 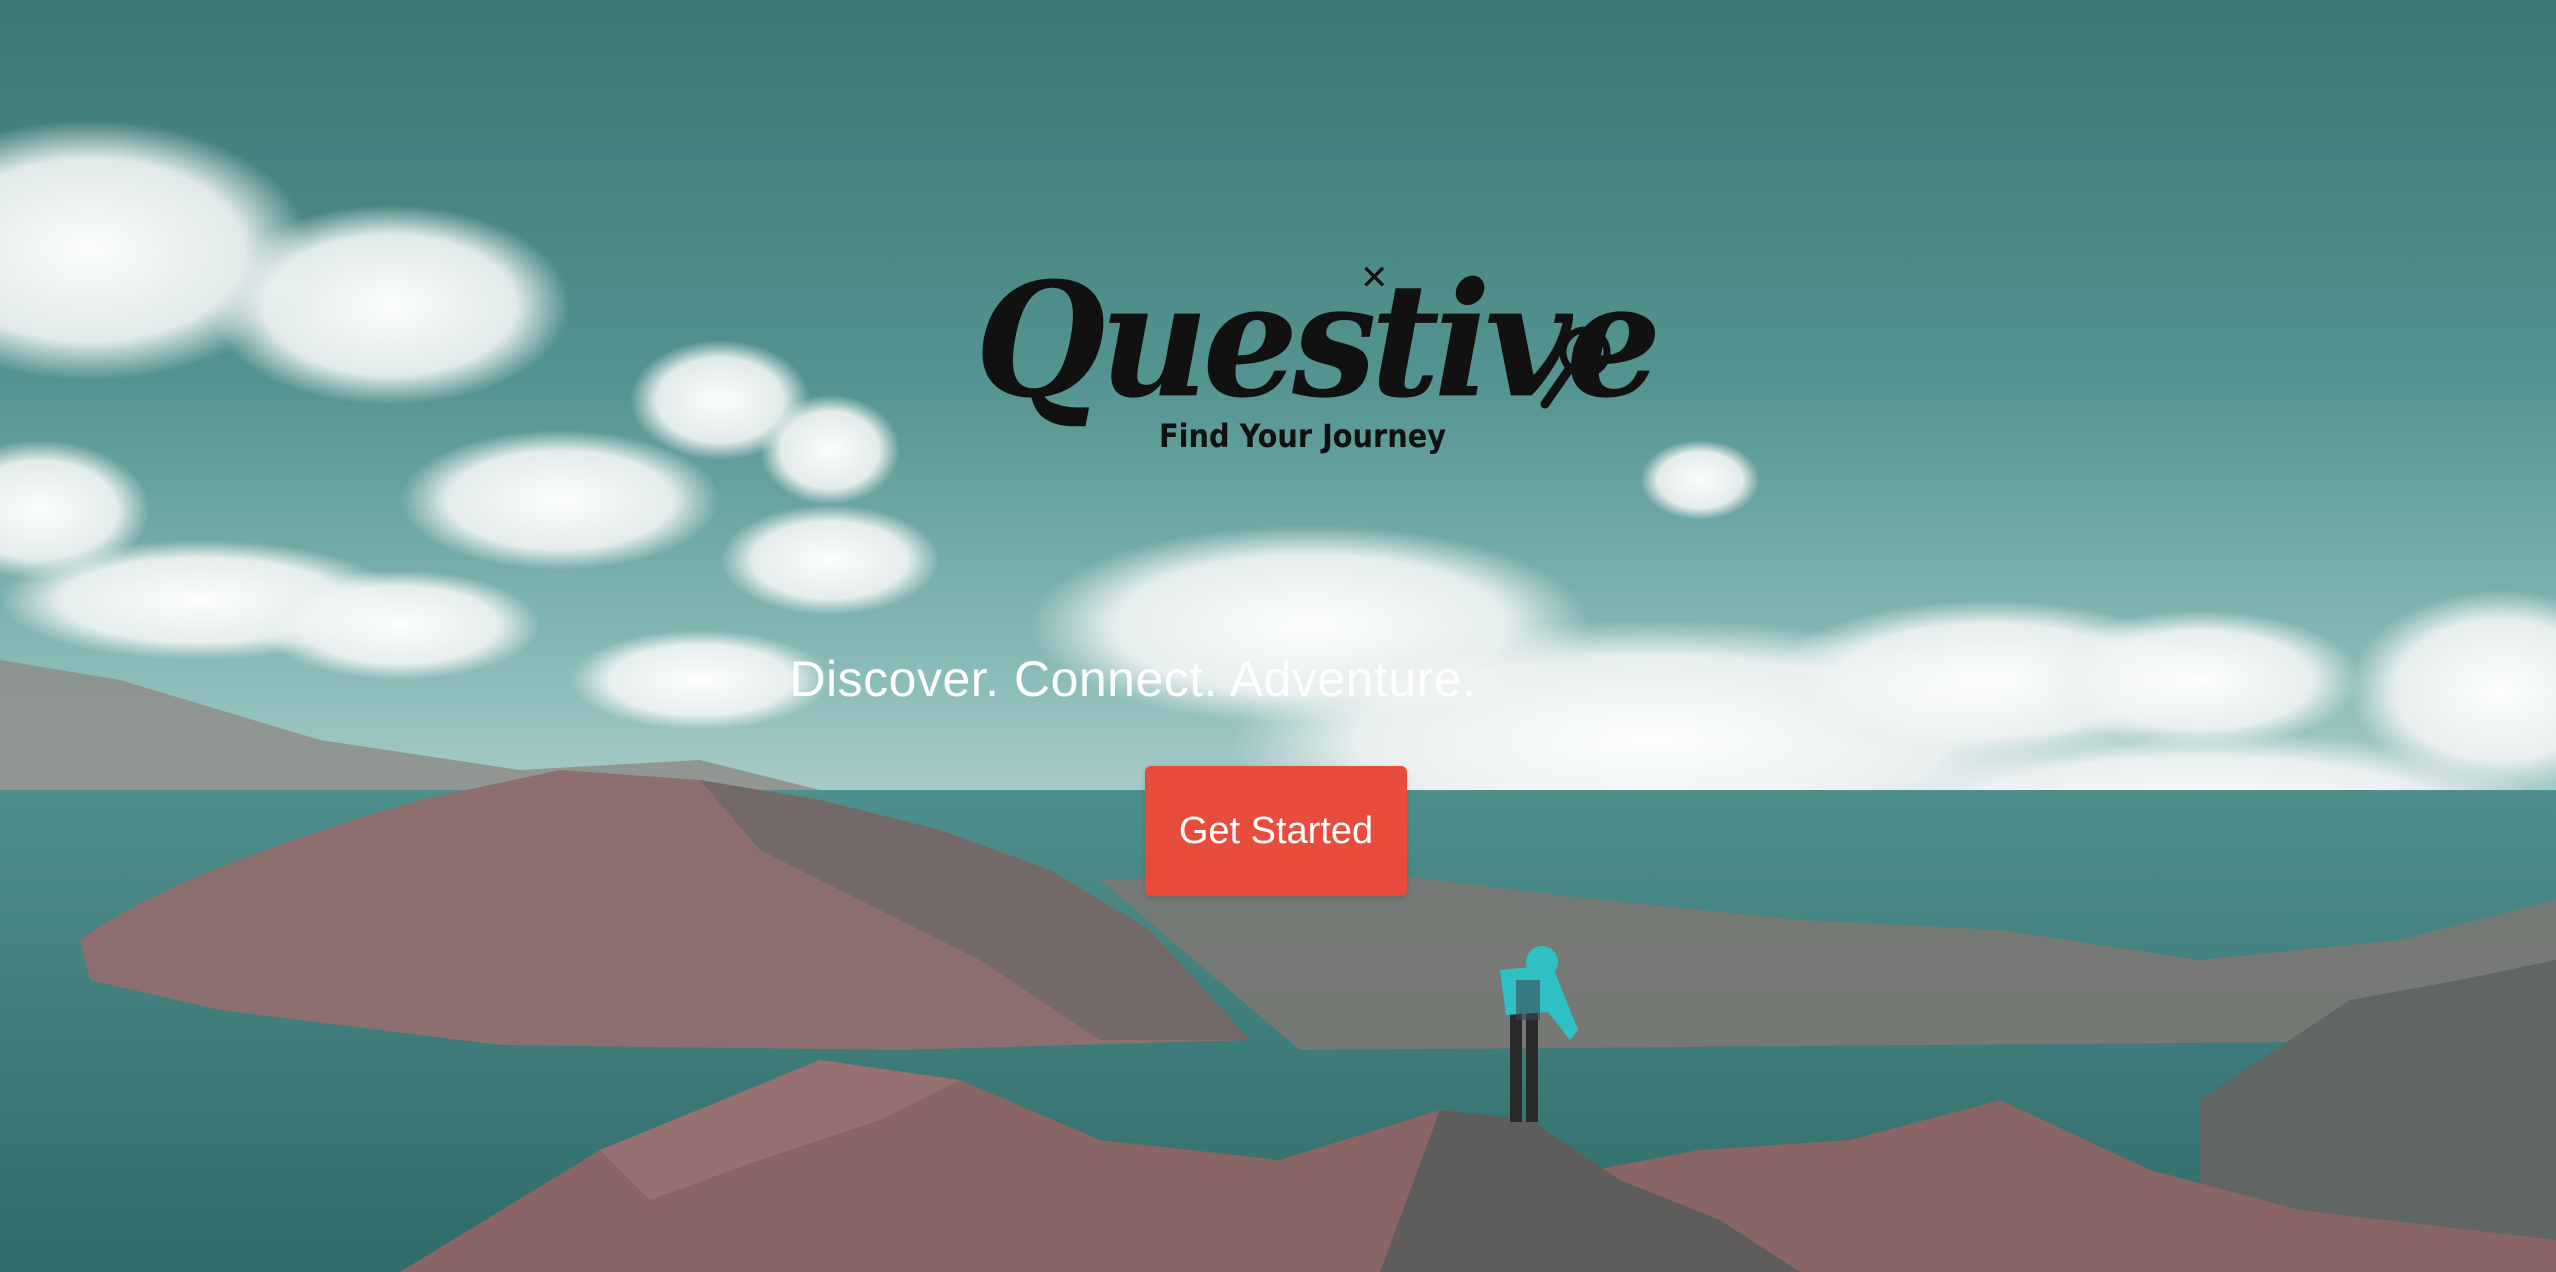 What do you see at coordinates (1318, 360) in the screenshot?
I see `questive-logo: Questive ✕ Find Your Journey` at bounding box center [1318, 360].